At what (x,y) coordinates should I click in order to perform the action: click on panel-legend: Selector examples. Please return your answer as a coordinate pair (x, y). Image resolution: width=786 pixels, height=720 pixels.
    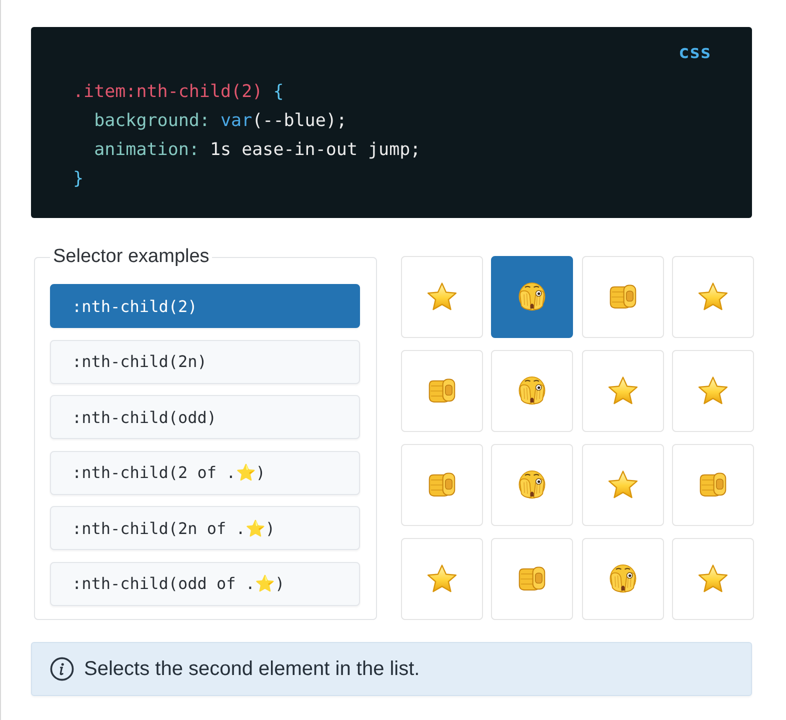
    Looking at the image, I should click on (131, 257).